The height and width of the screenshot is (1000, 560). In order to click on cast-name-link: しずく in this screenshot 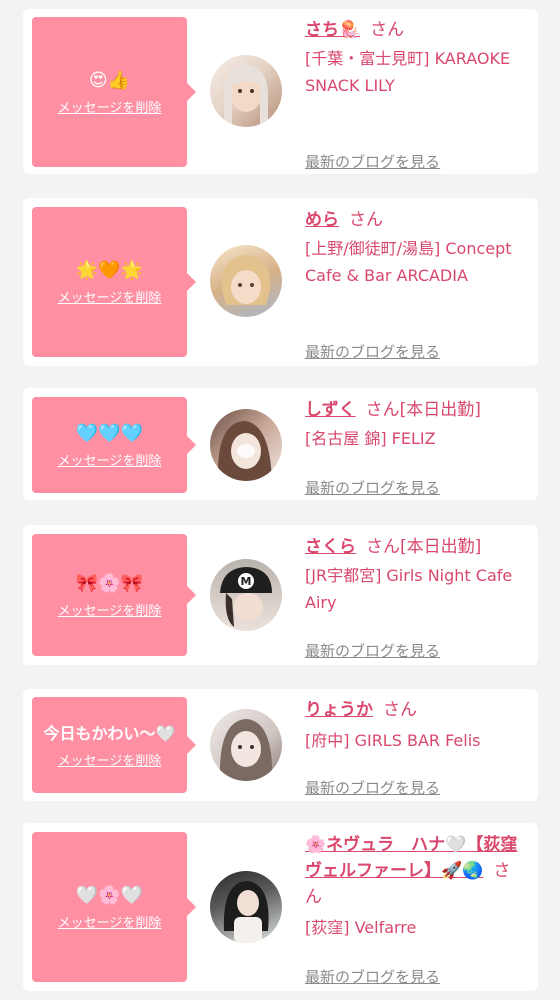, I will do `click(330, 410)`.